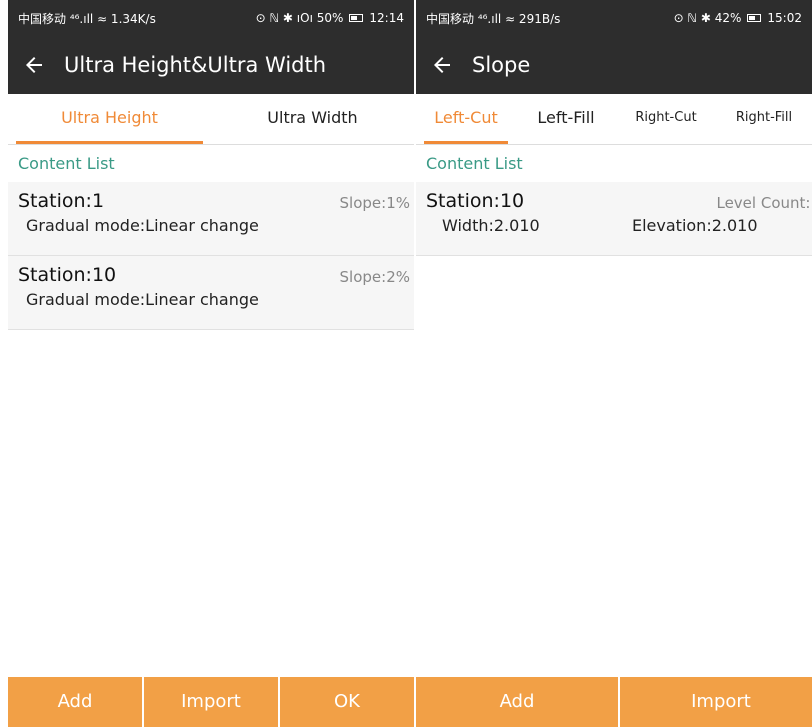 This screenshot has width=812, height=727. I want to click on status-icons: ⊙ ℕ ✱ 42%, so click(707, 18).